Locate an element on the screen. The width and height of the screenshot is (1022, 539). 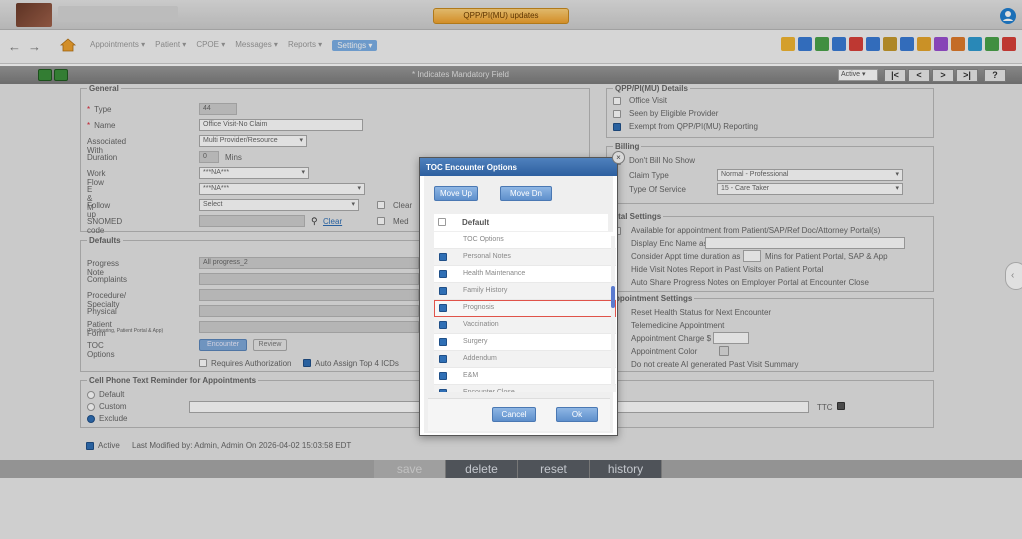
list-scrollbar is located at coordinates (613, 311).